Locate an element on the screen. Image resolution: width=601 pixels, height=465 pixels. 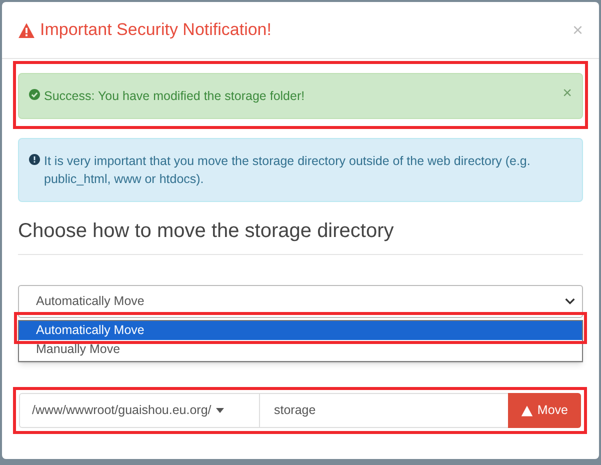
check-circle-icon is located at coordinates (34, 94).